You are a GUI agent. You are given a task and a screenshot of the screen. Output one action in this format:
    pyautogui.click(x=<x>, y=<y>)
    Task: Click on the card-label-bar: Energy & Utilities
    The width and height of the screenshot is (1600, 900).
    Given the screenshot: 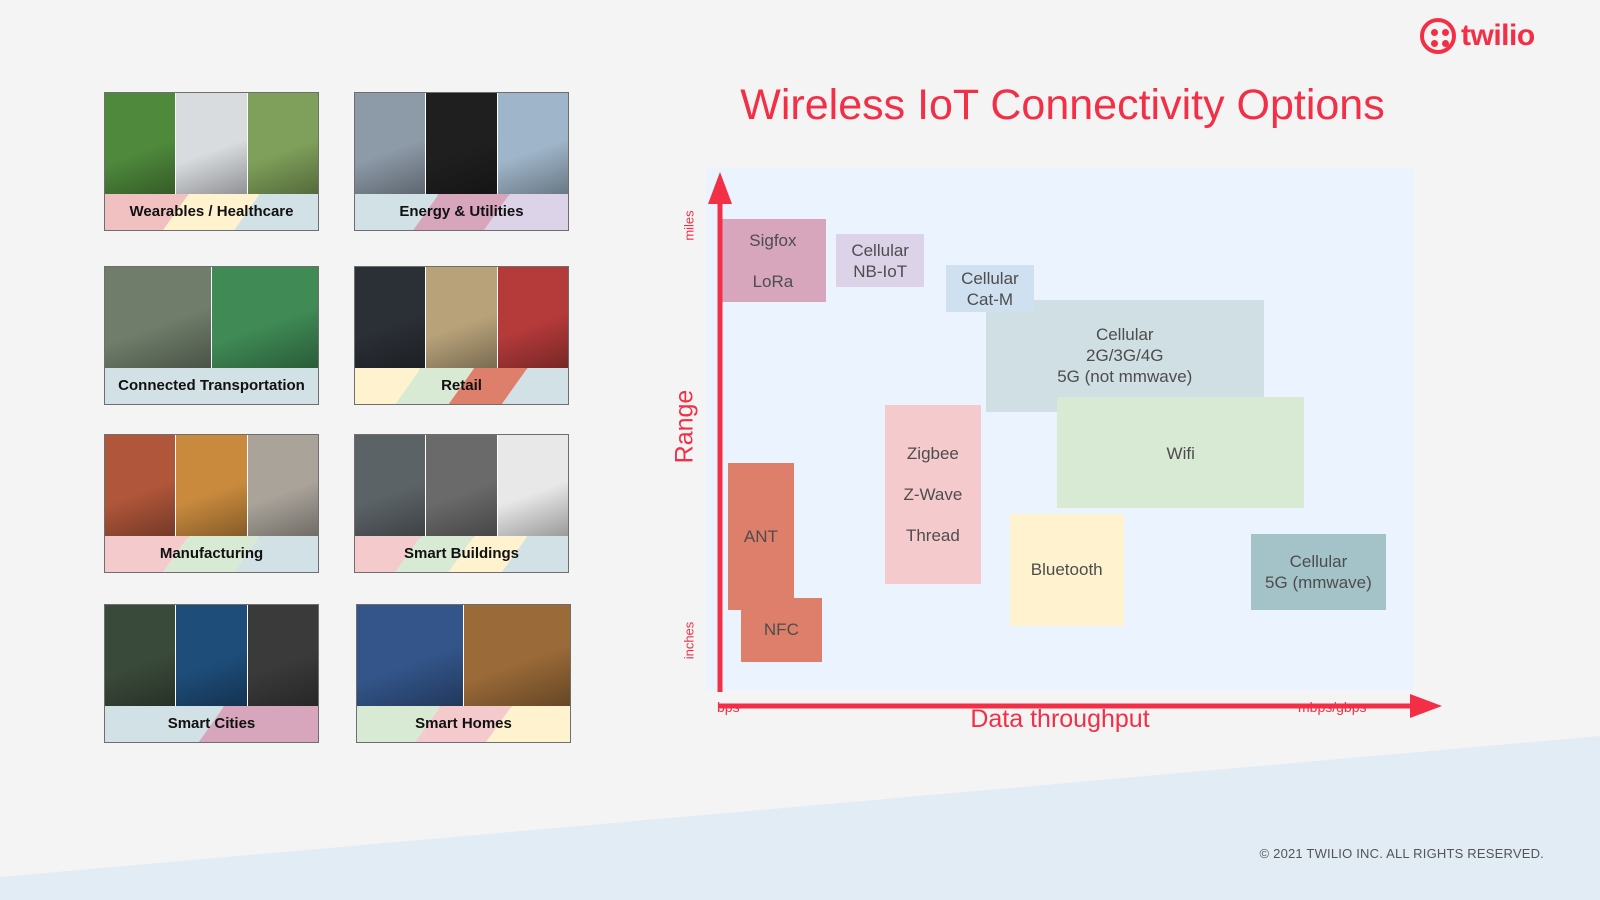 What is the action you would take?
    pyautogui.click(x=461, y=212)
    